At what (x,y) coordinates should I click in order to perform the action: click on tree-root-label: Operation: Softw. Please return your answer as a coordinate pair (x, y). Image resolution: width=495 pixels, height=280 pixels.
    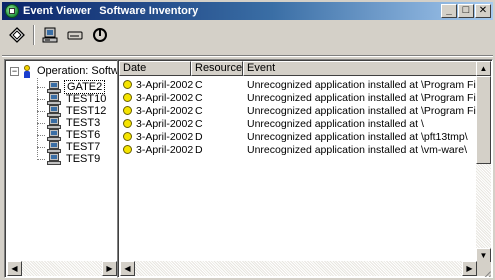
    Looking at the image, I should click on (78, 71).